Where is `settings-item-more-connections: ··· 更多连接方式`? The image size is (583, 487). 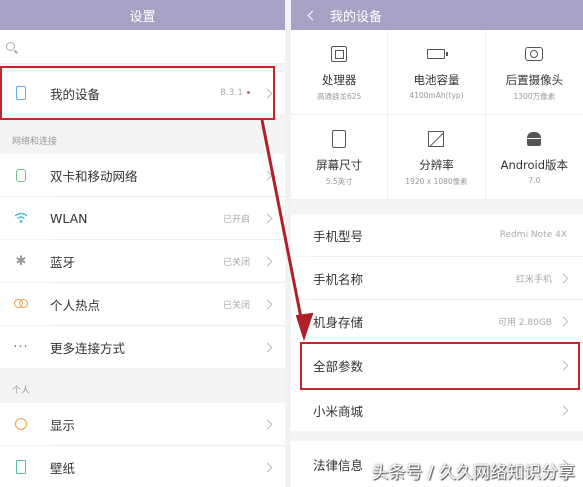
settings-item-more-connections: ··· 更多连接方式 is located at coordinates (142, 347).